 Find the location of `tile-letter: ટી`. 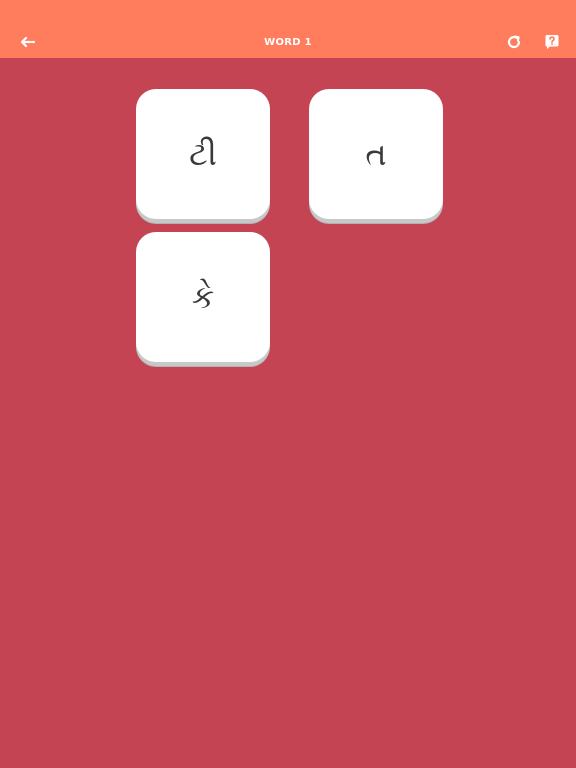

tile-letter: ટી is located at coordinates (203, 153).